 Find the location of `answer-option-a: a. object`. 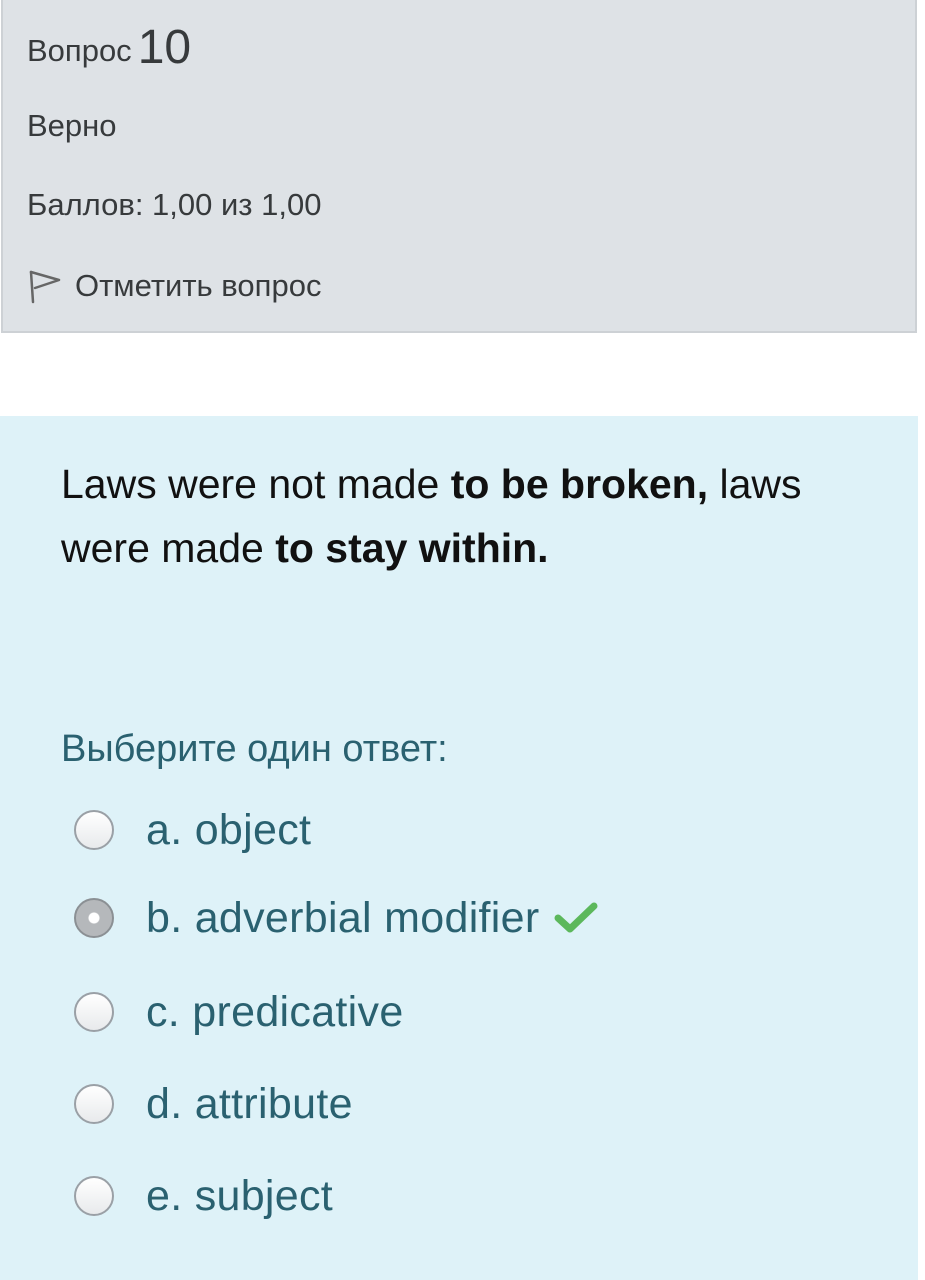

answer-option-a: a. object is located at coordinates (192, 830).